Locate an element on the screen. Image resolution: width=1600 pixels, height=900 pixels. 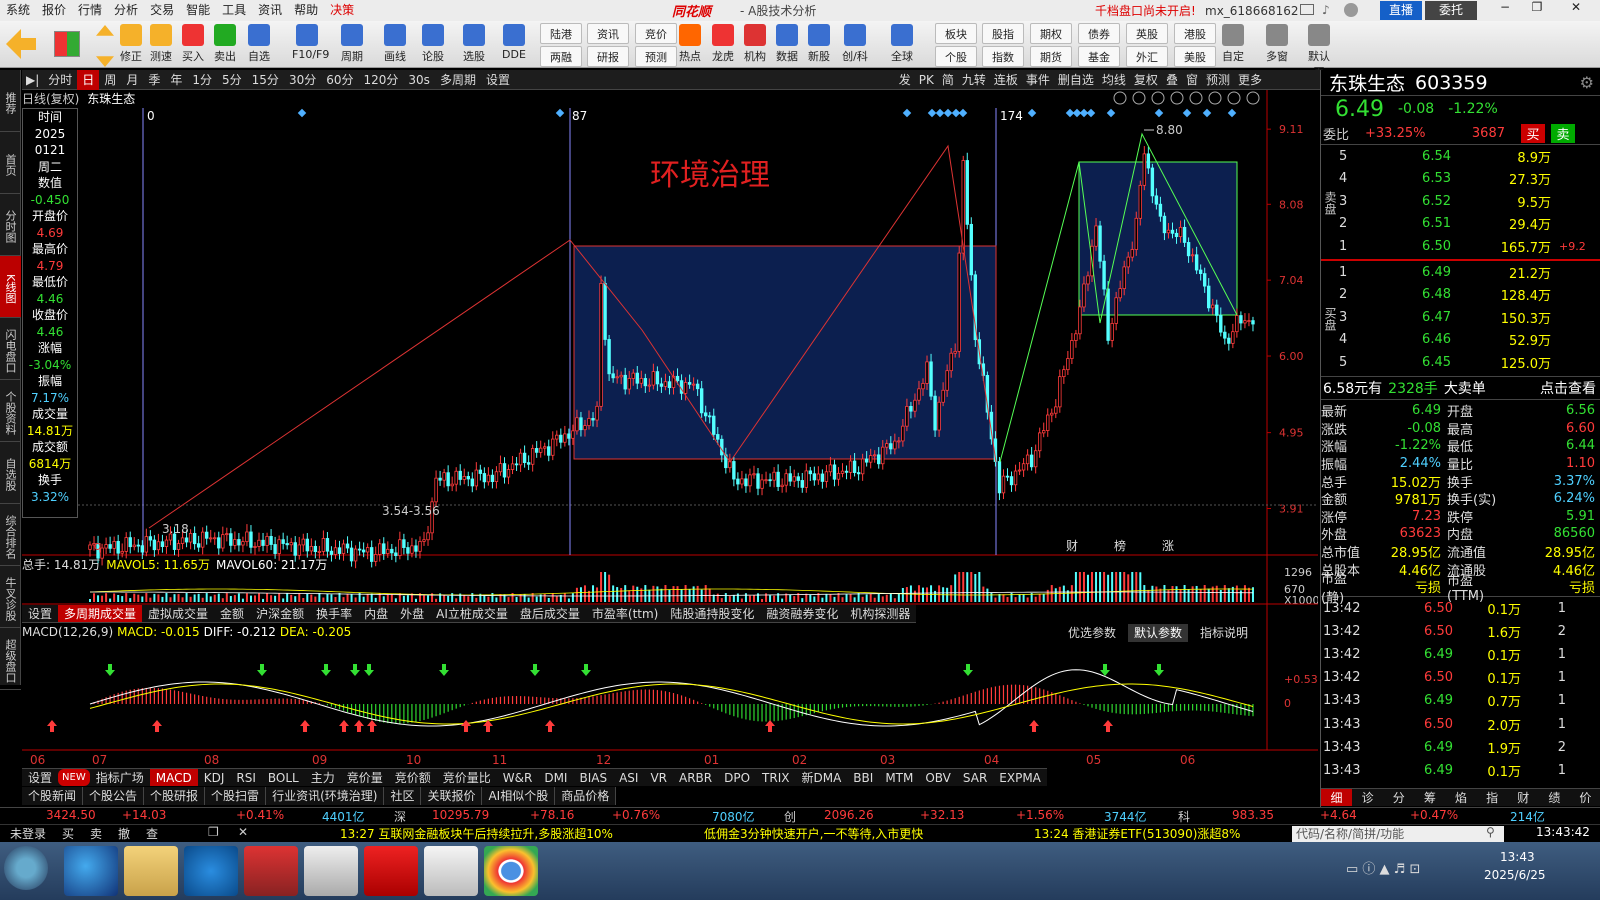
indicator-button: KDJ is located at coordinates (214, 777).